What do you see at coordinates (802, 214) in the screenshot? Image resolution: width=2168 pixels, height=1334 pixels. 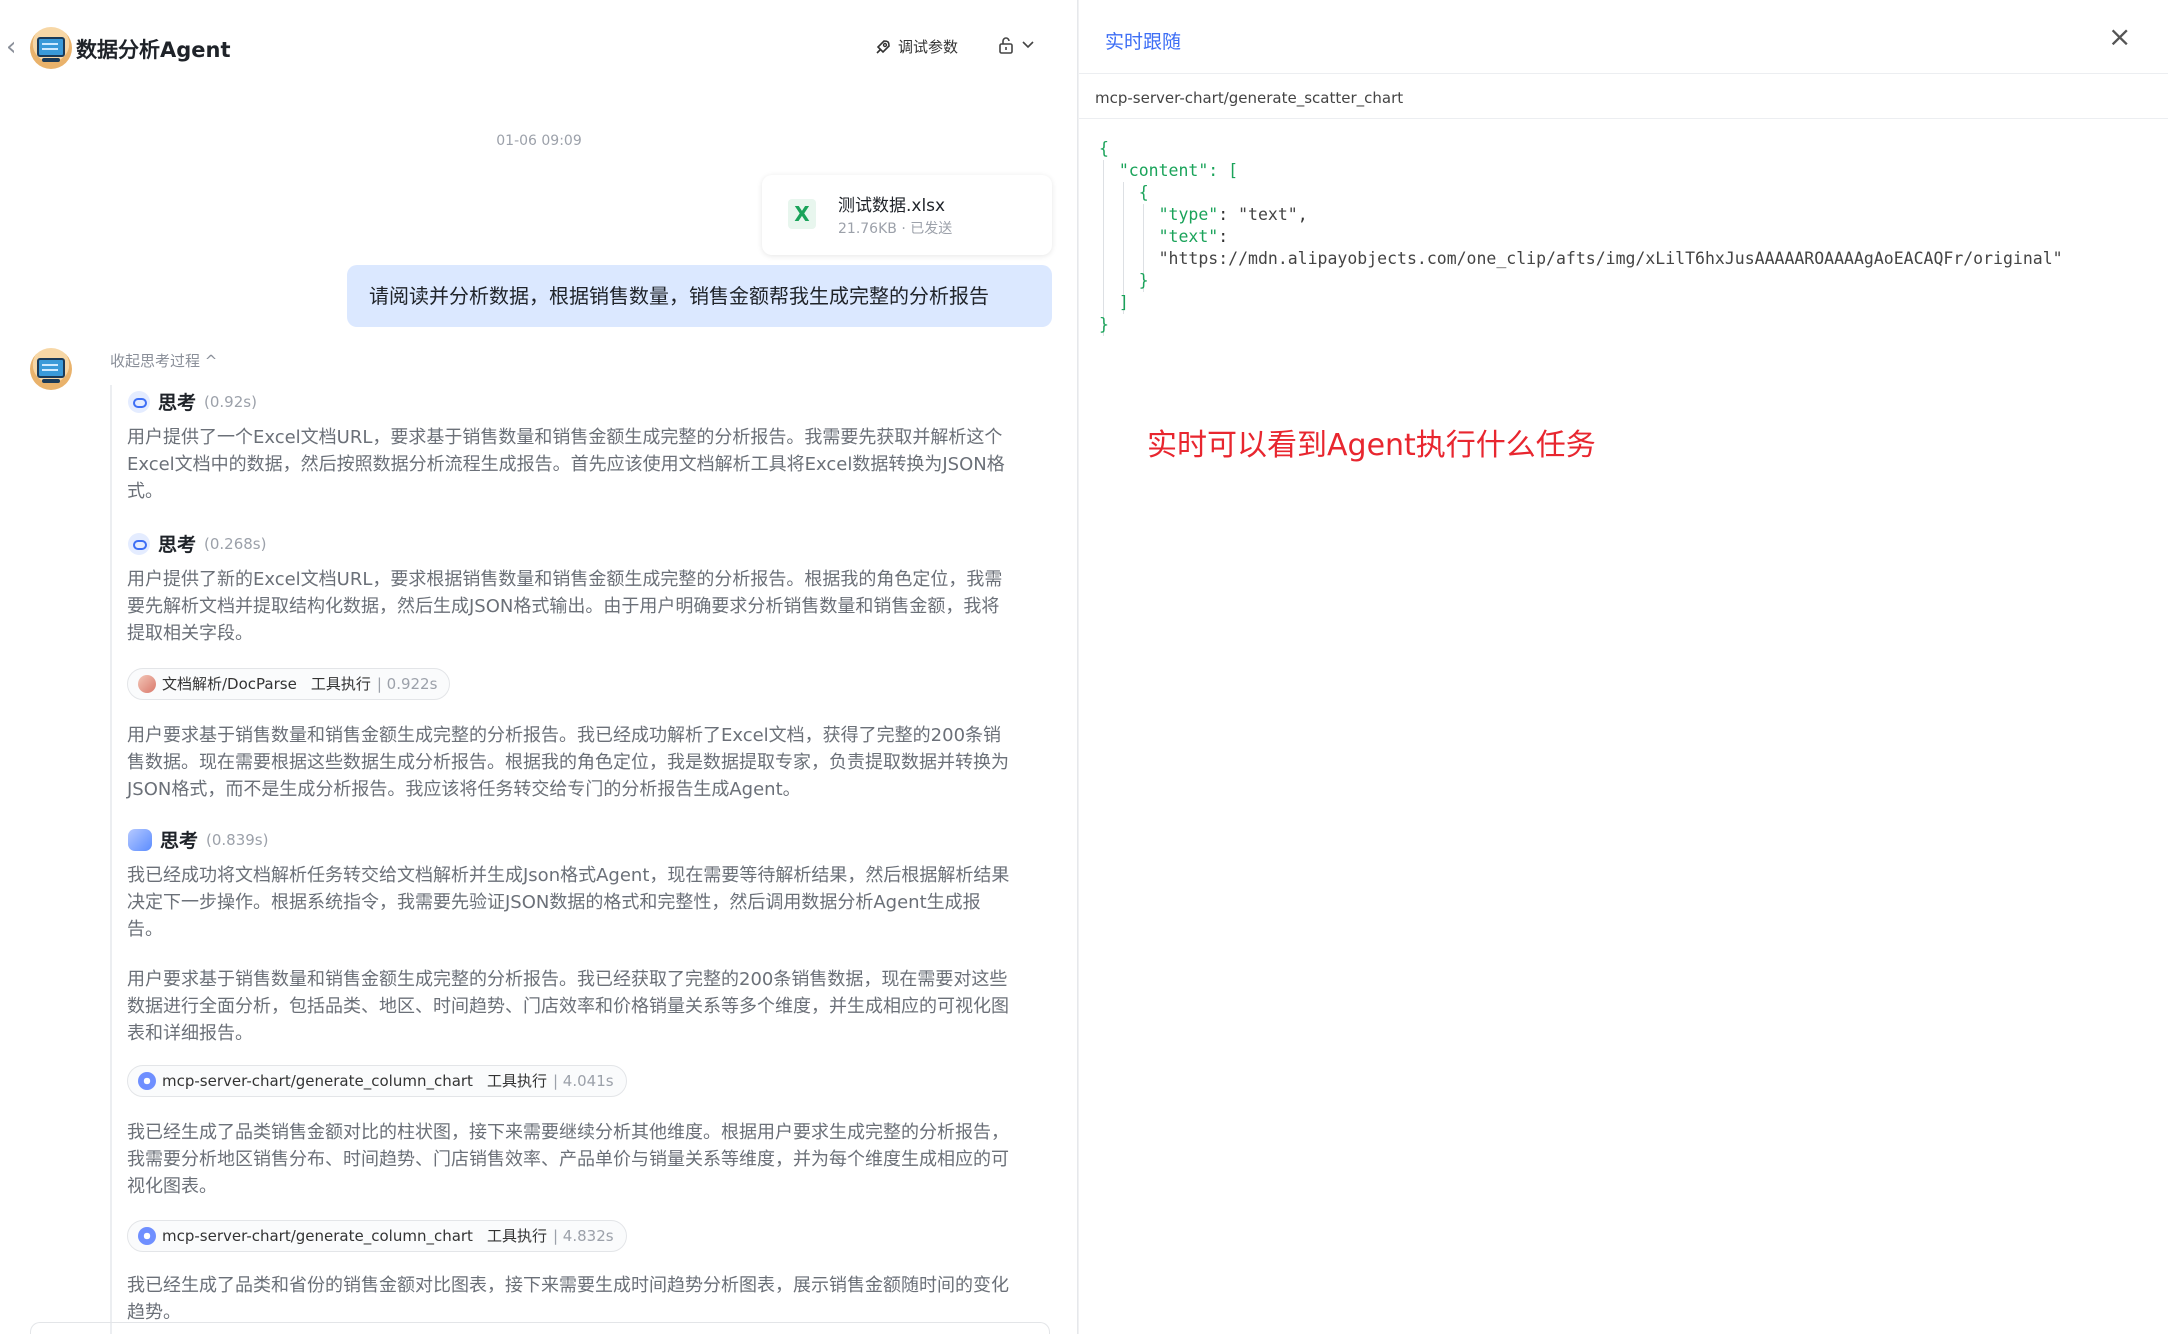 I see `excel-file-icon: X` at bounding box center [802, 214].